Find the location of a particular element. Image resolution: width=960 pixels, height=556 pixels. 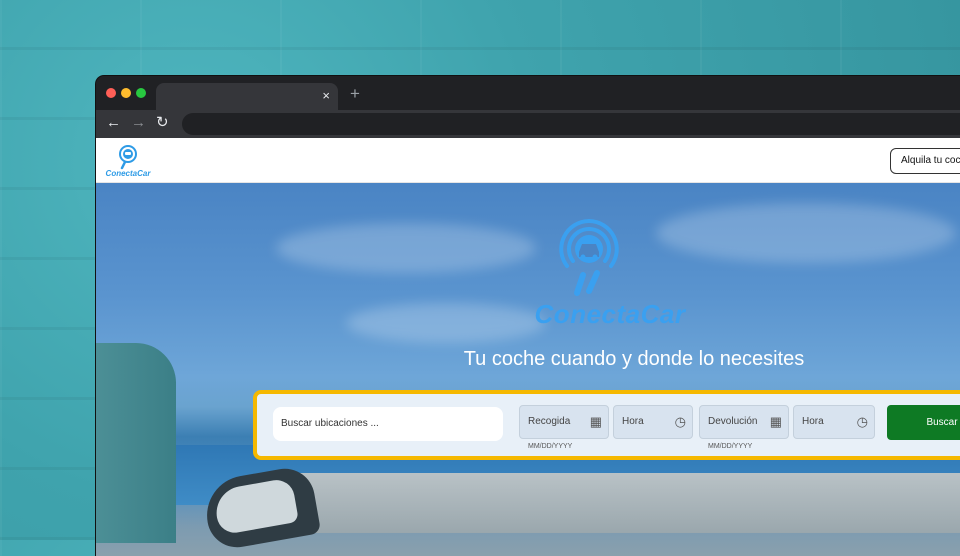

return-date-helper: MM/DD/YYYY is located at coordinates (730, 446).